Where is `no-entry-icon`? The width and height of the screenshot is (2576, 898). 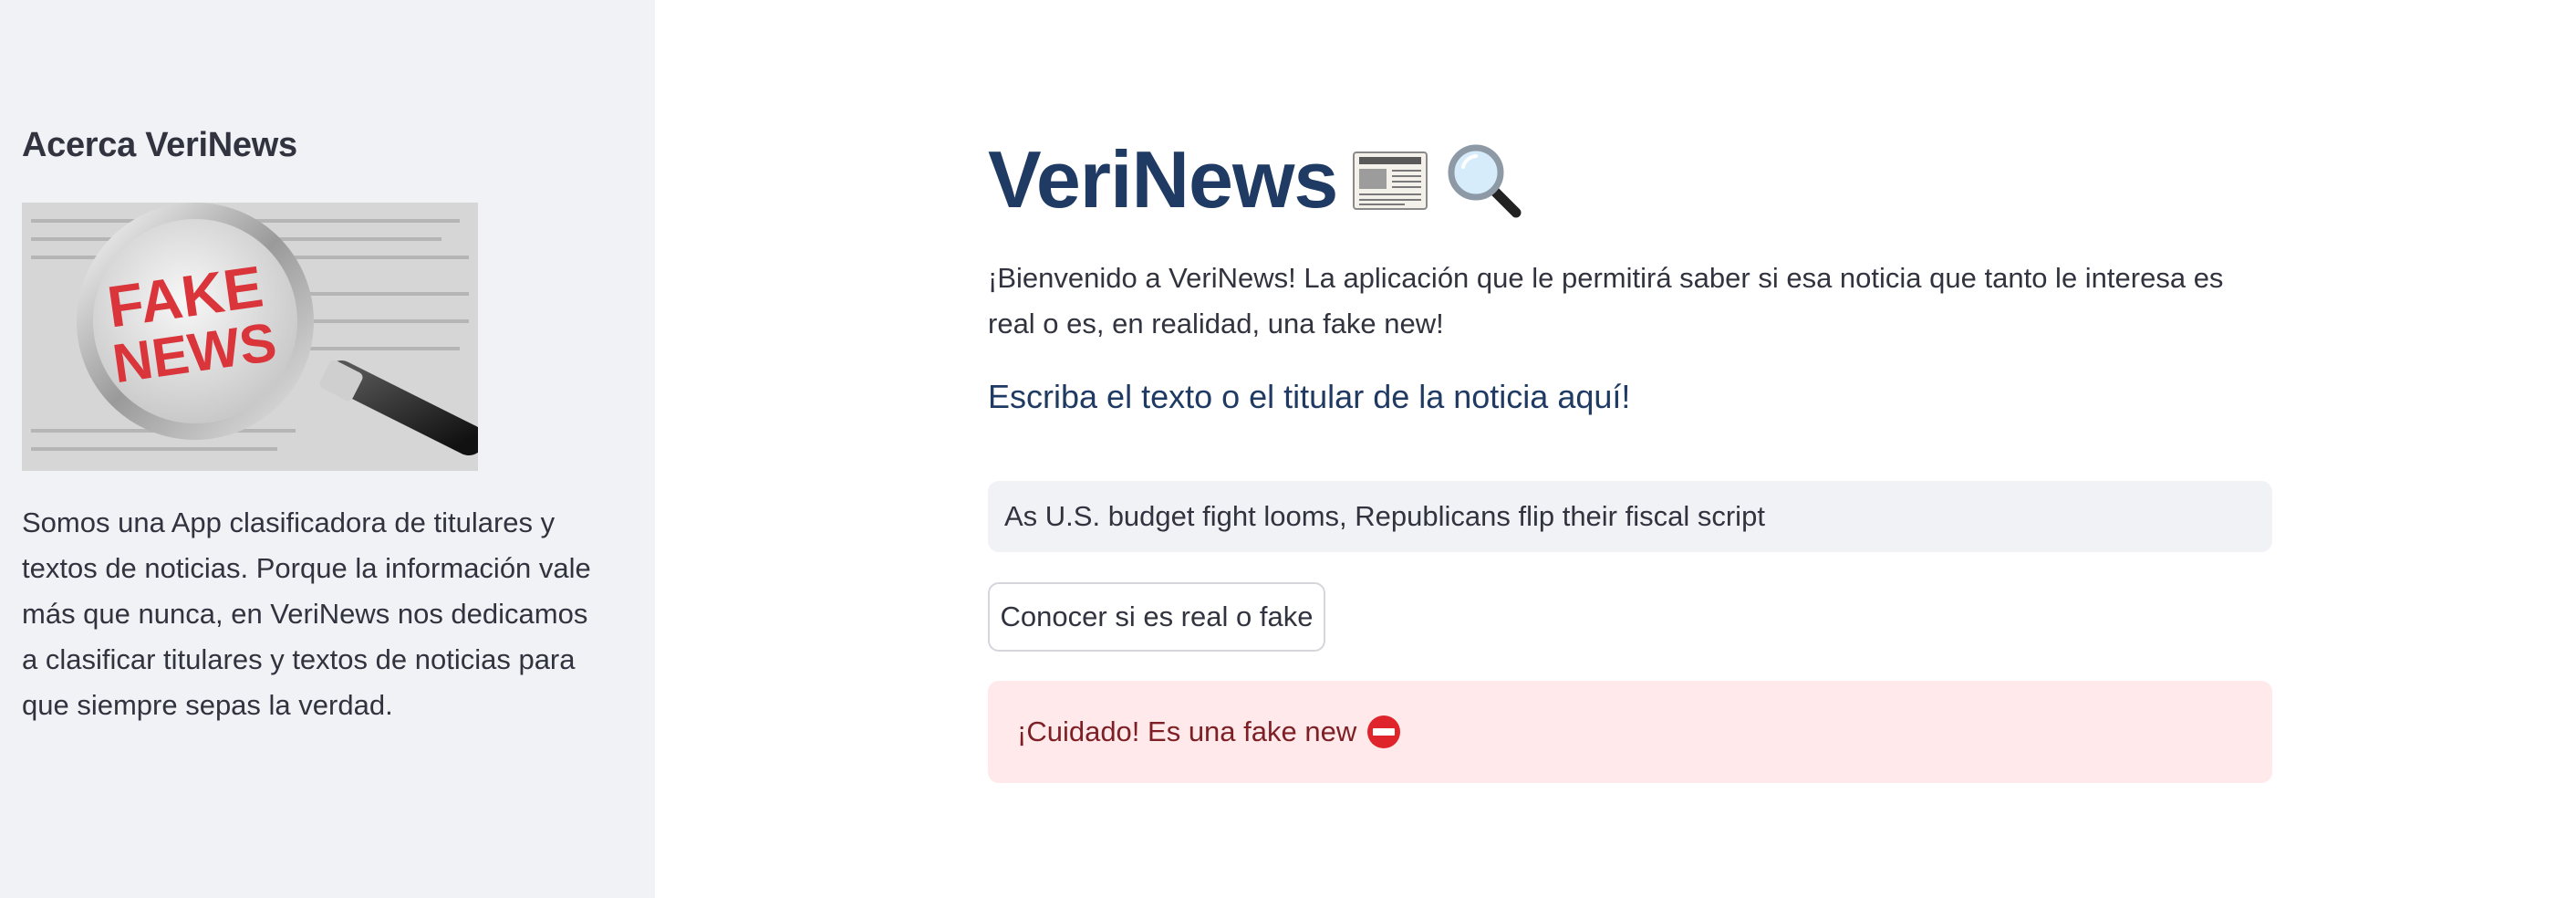
no-entry-icon is located at coordinates (1384, 732).